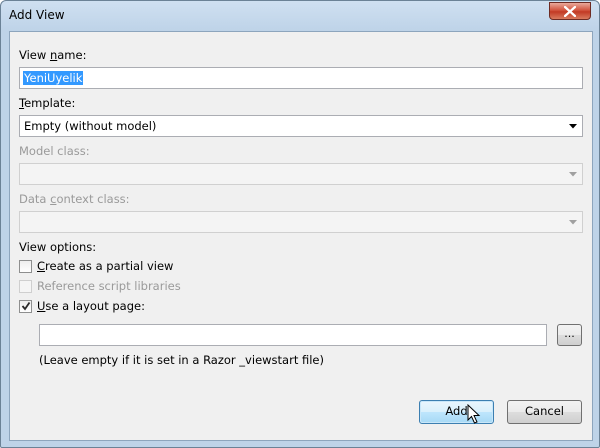 The height and width of the screenshot is (448, 600). Describe the element at coordinates (300, 16) in the screenshot. I see `title-bar: Add View` at that location.